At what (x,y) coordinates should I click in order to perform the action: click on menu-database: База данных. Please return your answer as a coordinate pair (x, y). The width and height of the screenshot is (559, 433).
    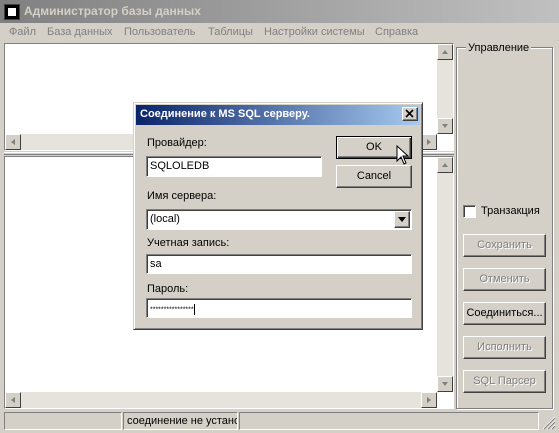
    Looking at the image, I should click on (80, 32).